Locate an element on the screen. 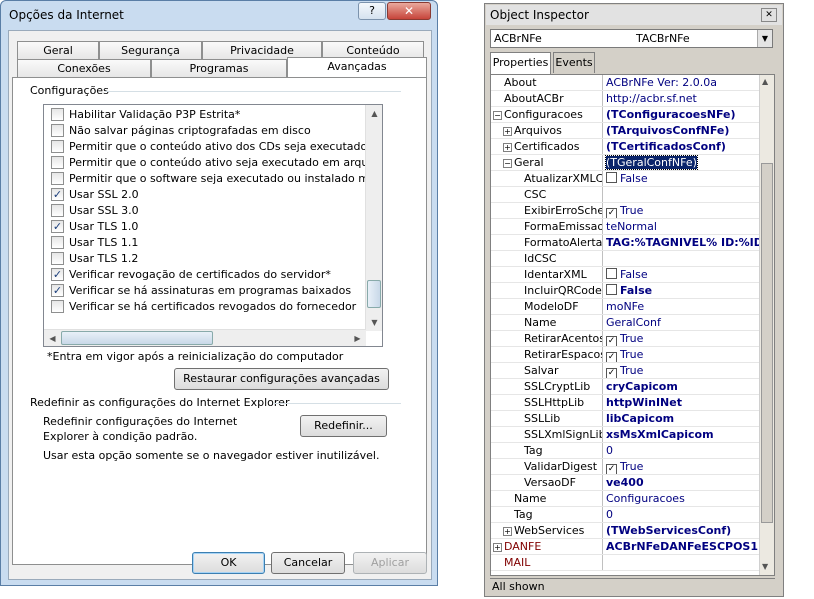 Image resolution: width=814 pixels, height=599 pixels. property-row: Name GeralConf is located at coordinates (625, 323).